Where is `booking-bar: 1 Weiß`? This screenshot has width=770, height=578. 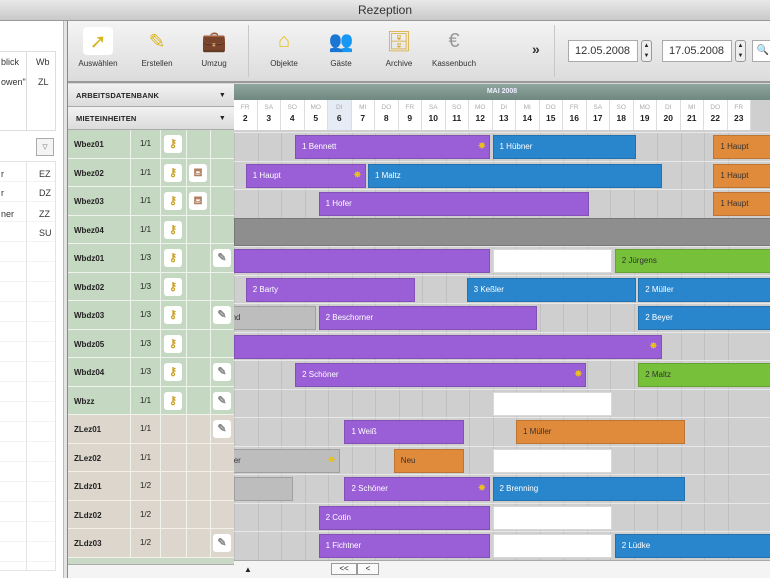
booking-bar: 1 Weiß is located at coordinates (404, 432).